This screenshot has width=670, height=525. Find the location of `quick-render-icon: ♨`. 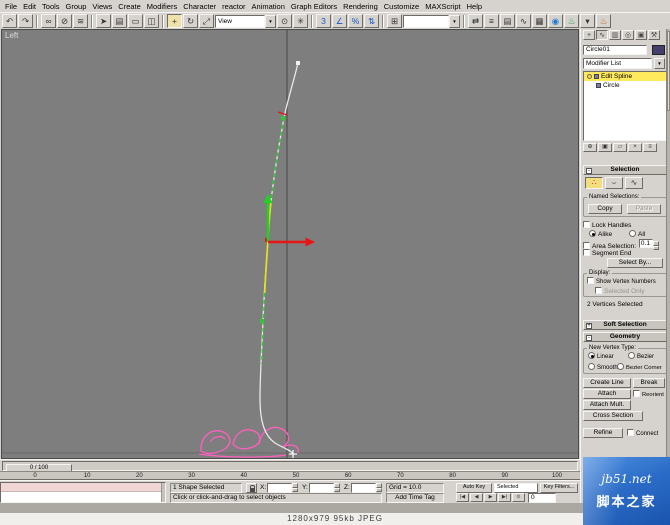

quick-render-icon: ♨ is located at coordinates (603, 21).